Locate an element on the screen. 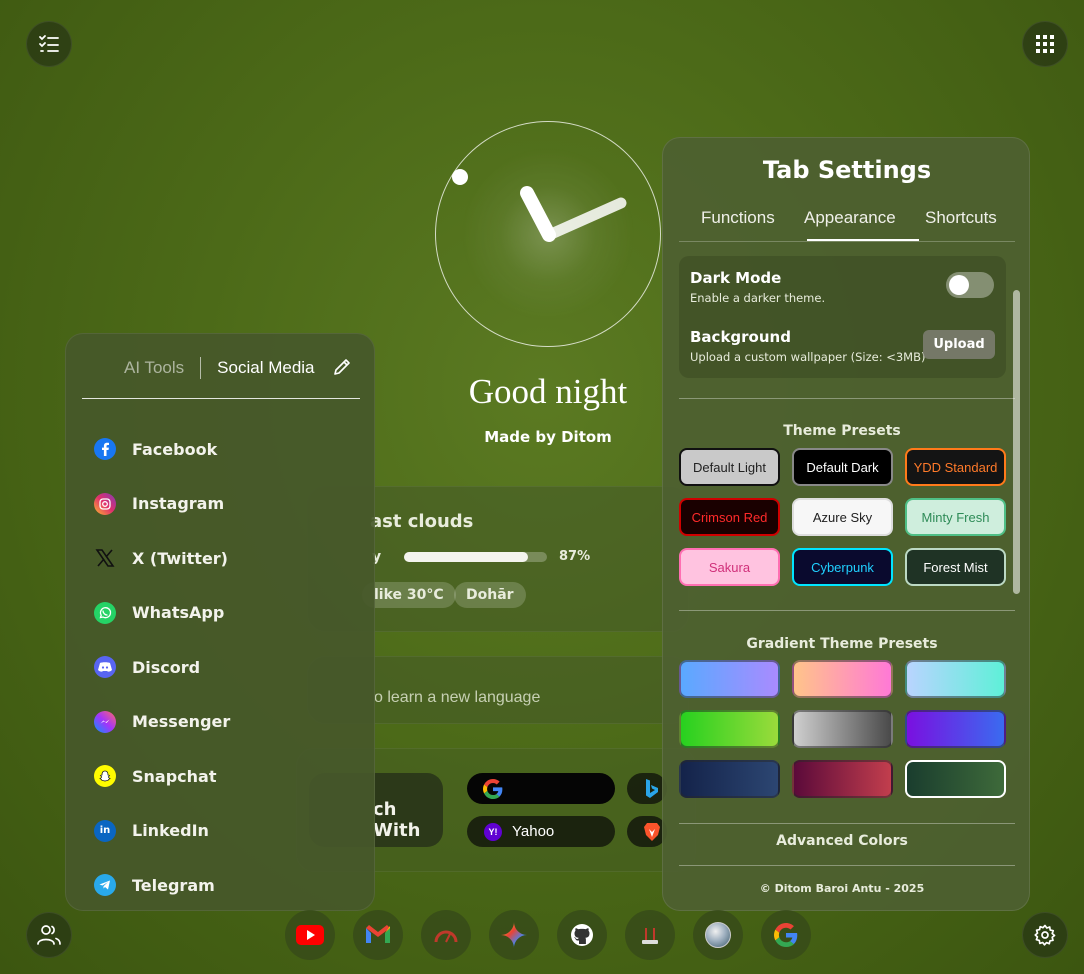 The height and width of the screenshot is (974, 1084). footer-copyright: © Ditom Baroi Antu - 2025 is located at coordinates (842, 888).